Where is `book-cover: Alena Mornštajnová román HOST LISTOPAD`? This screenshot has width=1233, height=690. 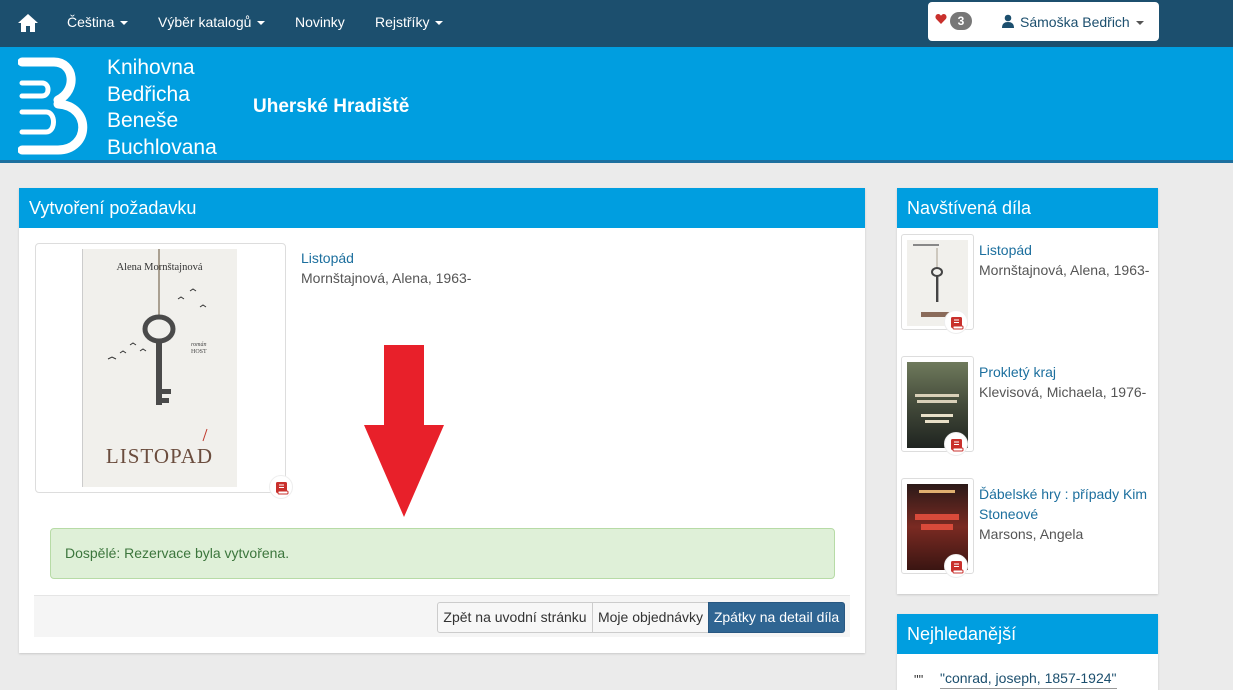 book-cover: Alena Mornštajnová román HOST LISTOPAD is located at coordinates (160, 368).